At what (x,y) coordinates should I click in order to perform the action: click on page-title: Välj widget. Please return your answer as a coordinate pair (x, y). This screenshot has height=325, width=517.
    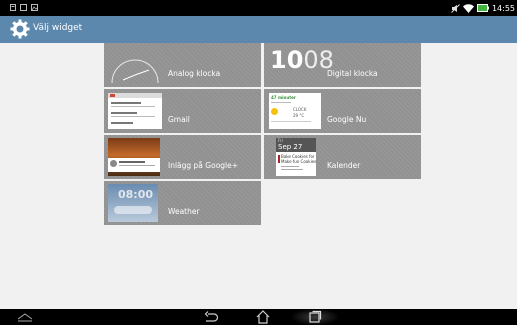
    Looking at the image, I should click on (58, 28).